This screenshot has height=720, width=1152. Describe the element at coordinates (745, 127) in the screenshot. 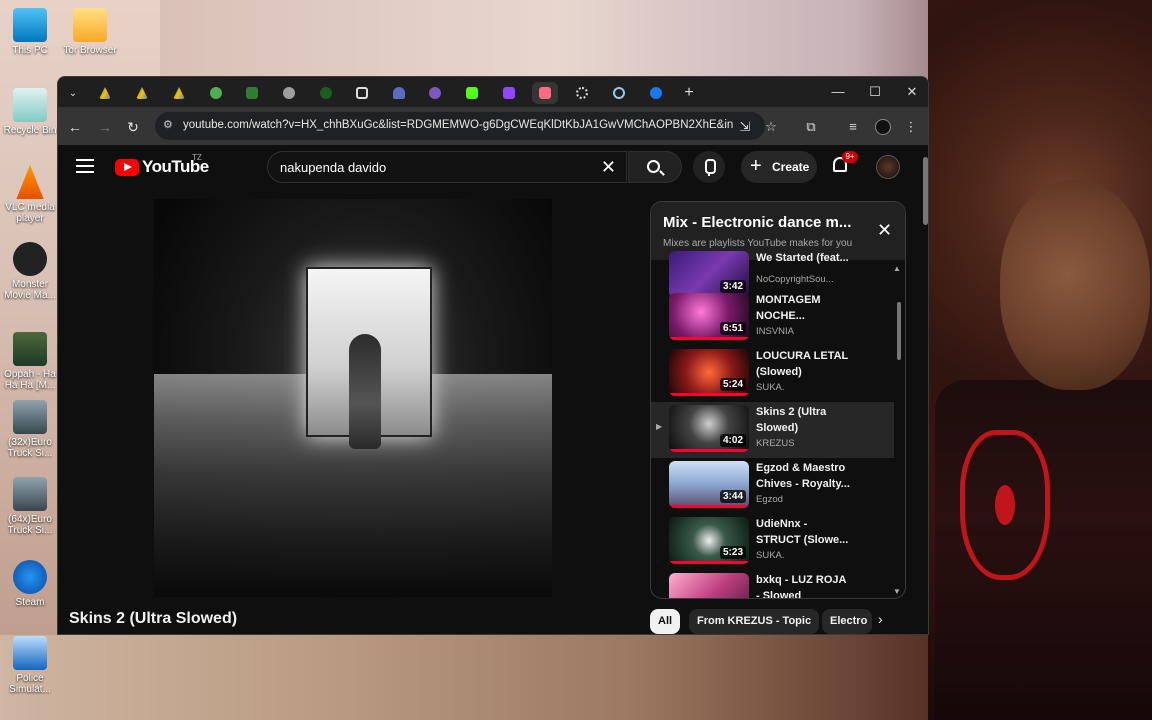

I see `cast-icon: ⇲` at that location.